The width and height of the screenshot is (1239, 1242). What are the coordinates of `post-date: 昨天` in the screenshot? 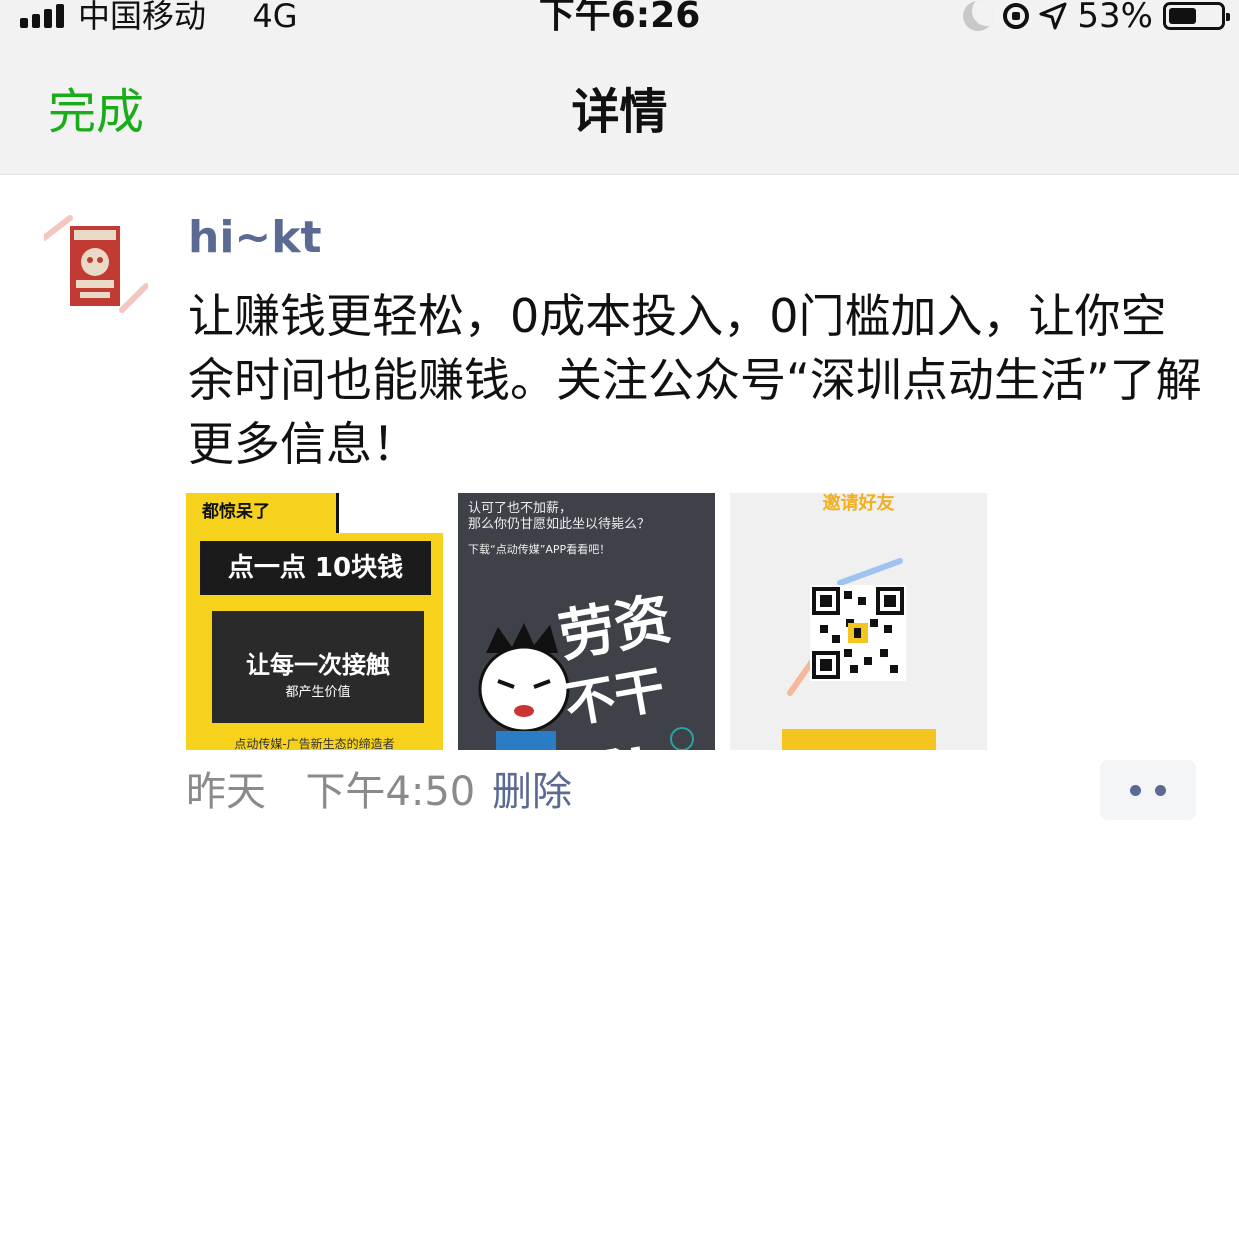 It's located at (226, 792).